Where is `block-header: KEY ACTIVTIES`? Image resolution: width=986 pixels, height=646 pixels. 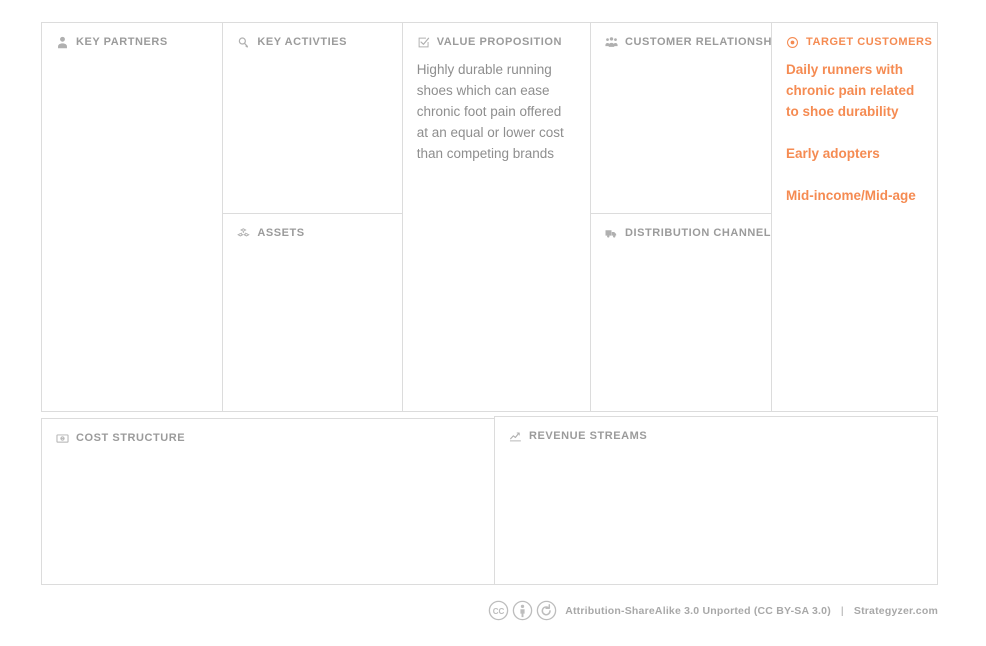 block-header: KEY ACTIVTIES is located at coordinates (312, 42).